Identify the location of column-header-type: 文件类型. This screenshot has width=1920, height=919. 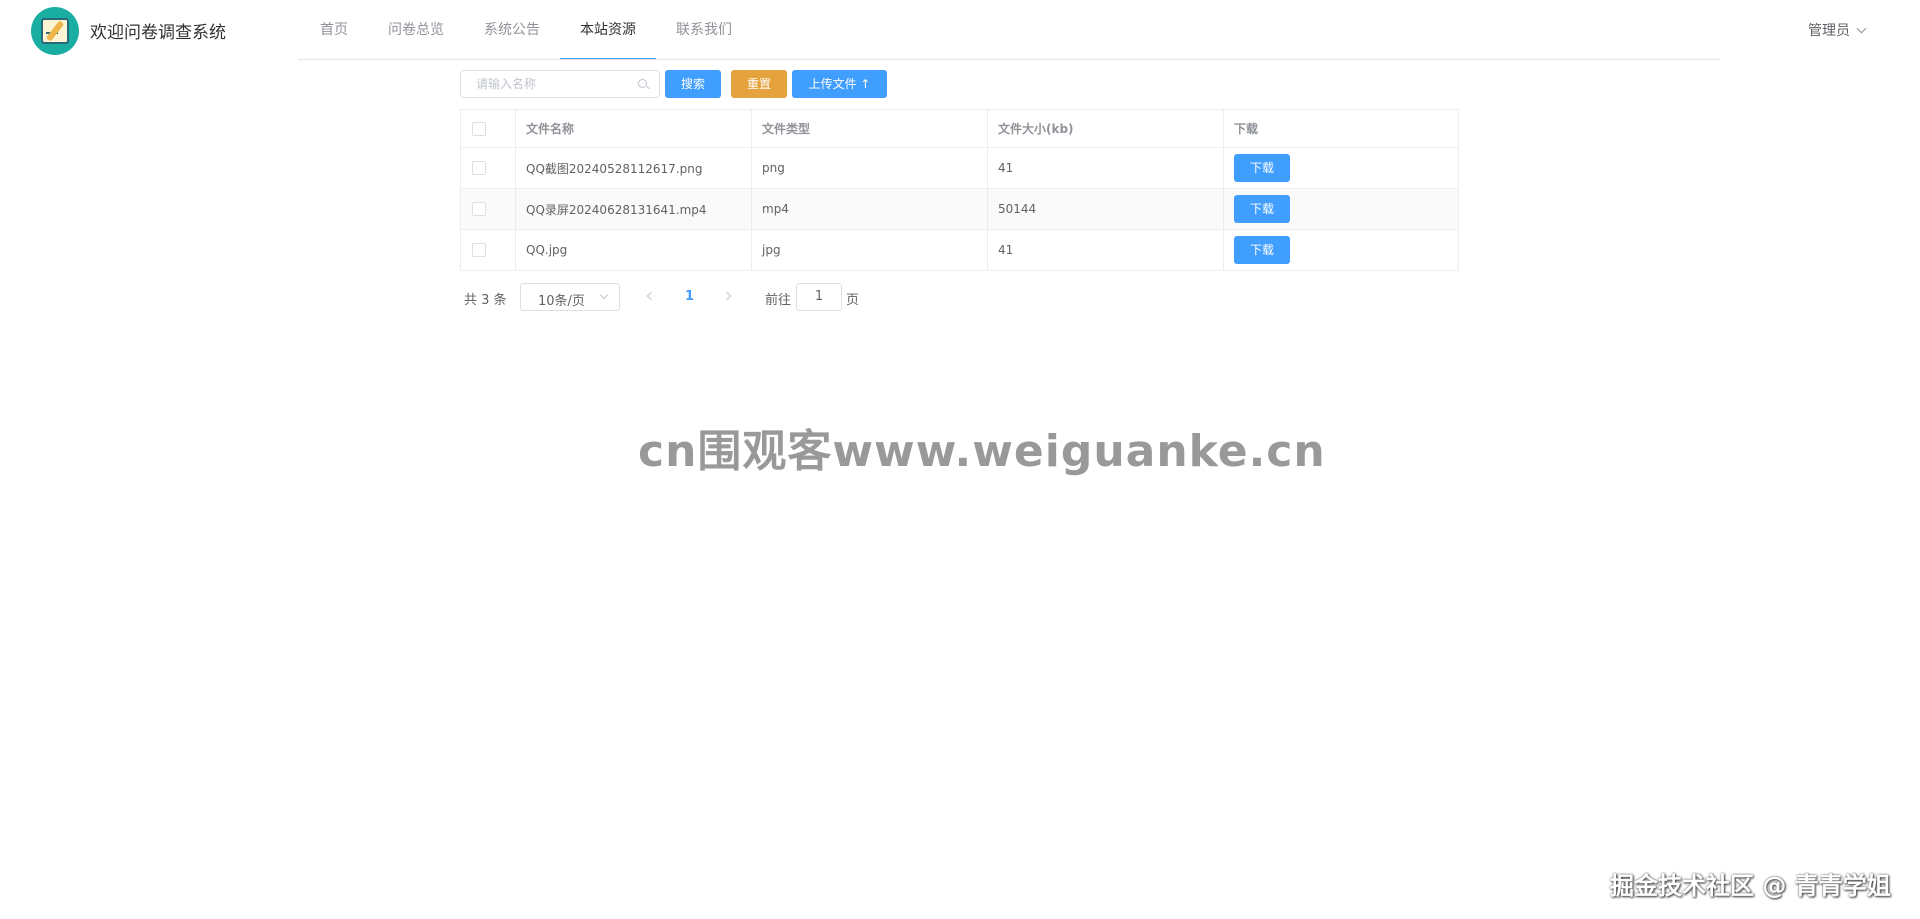
(869, 128).